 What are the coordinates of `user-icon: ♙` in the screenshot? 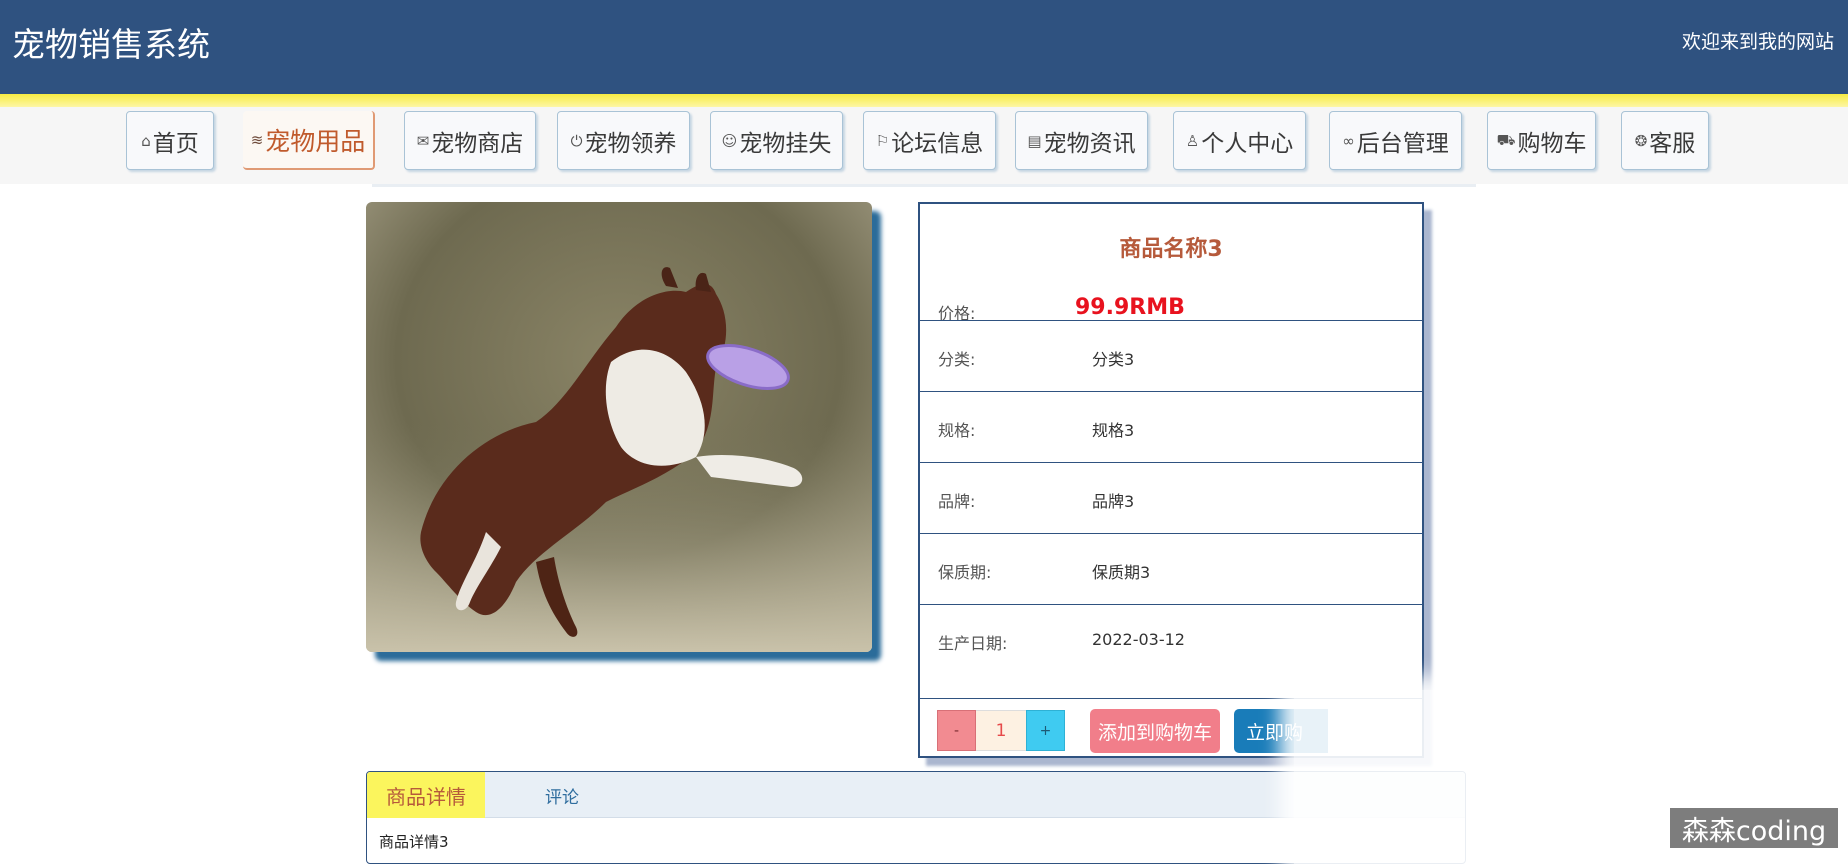 It's located at (1192, 140).